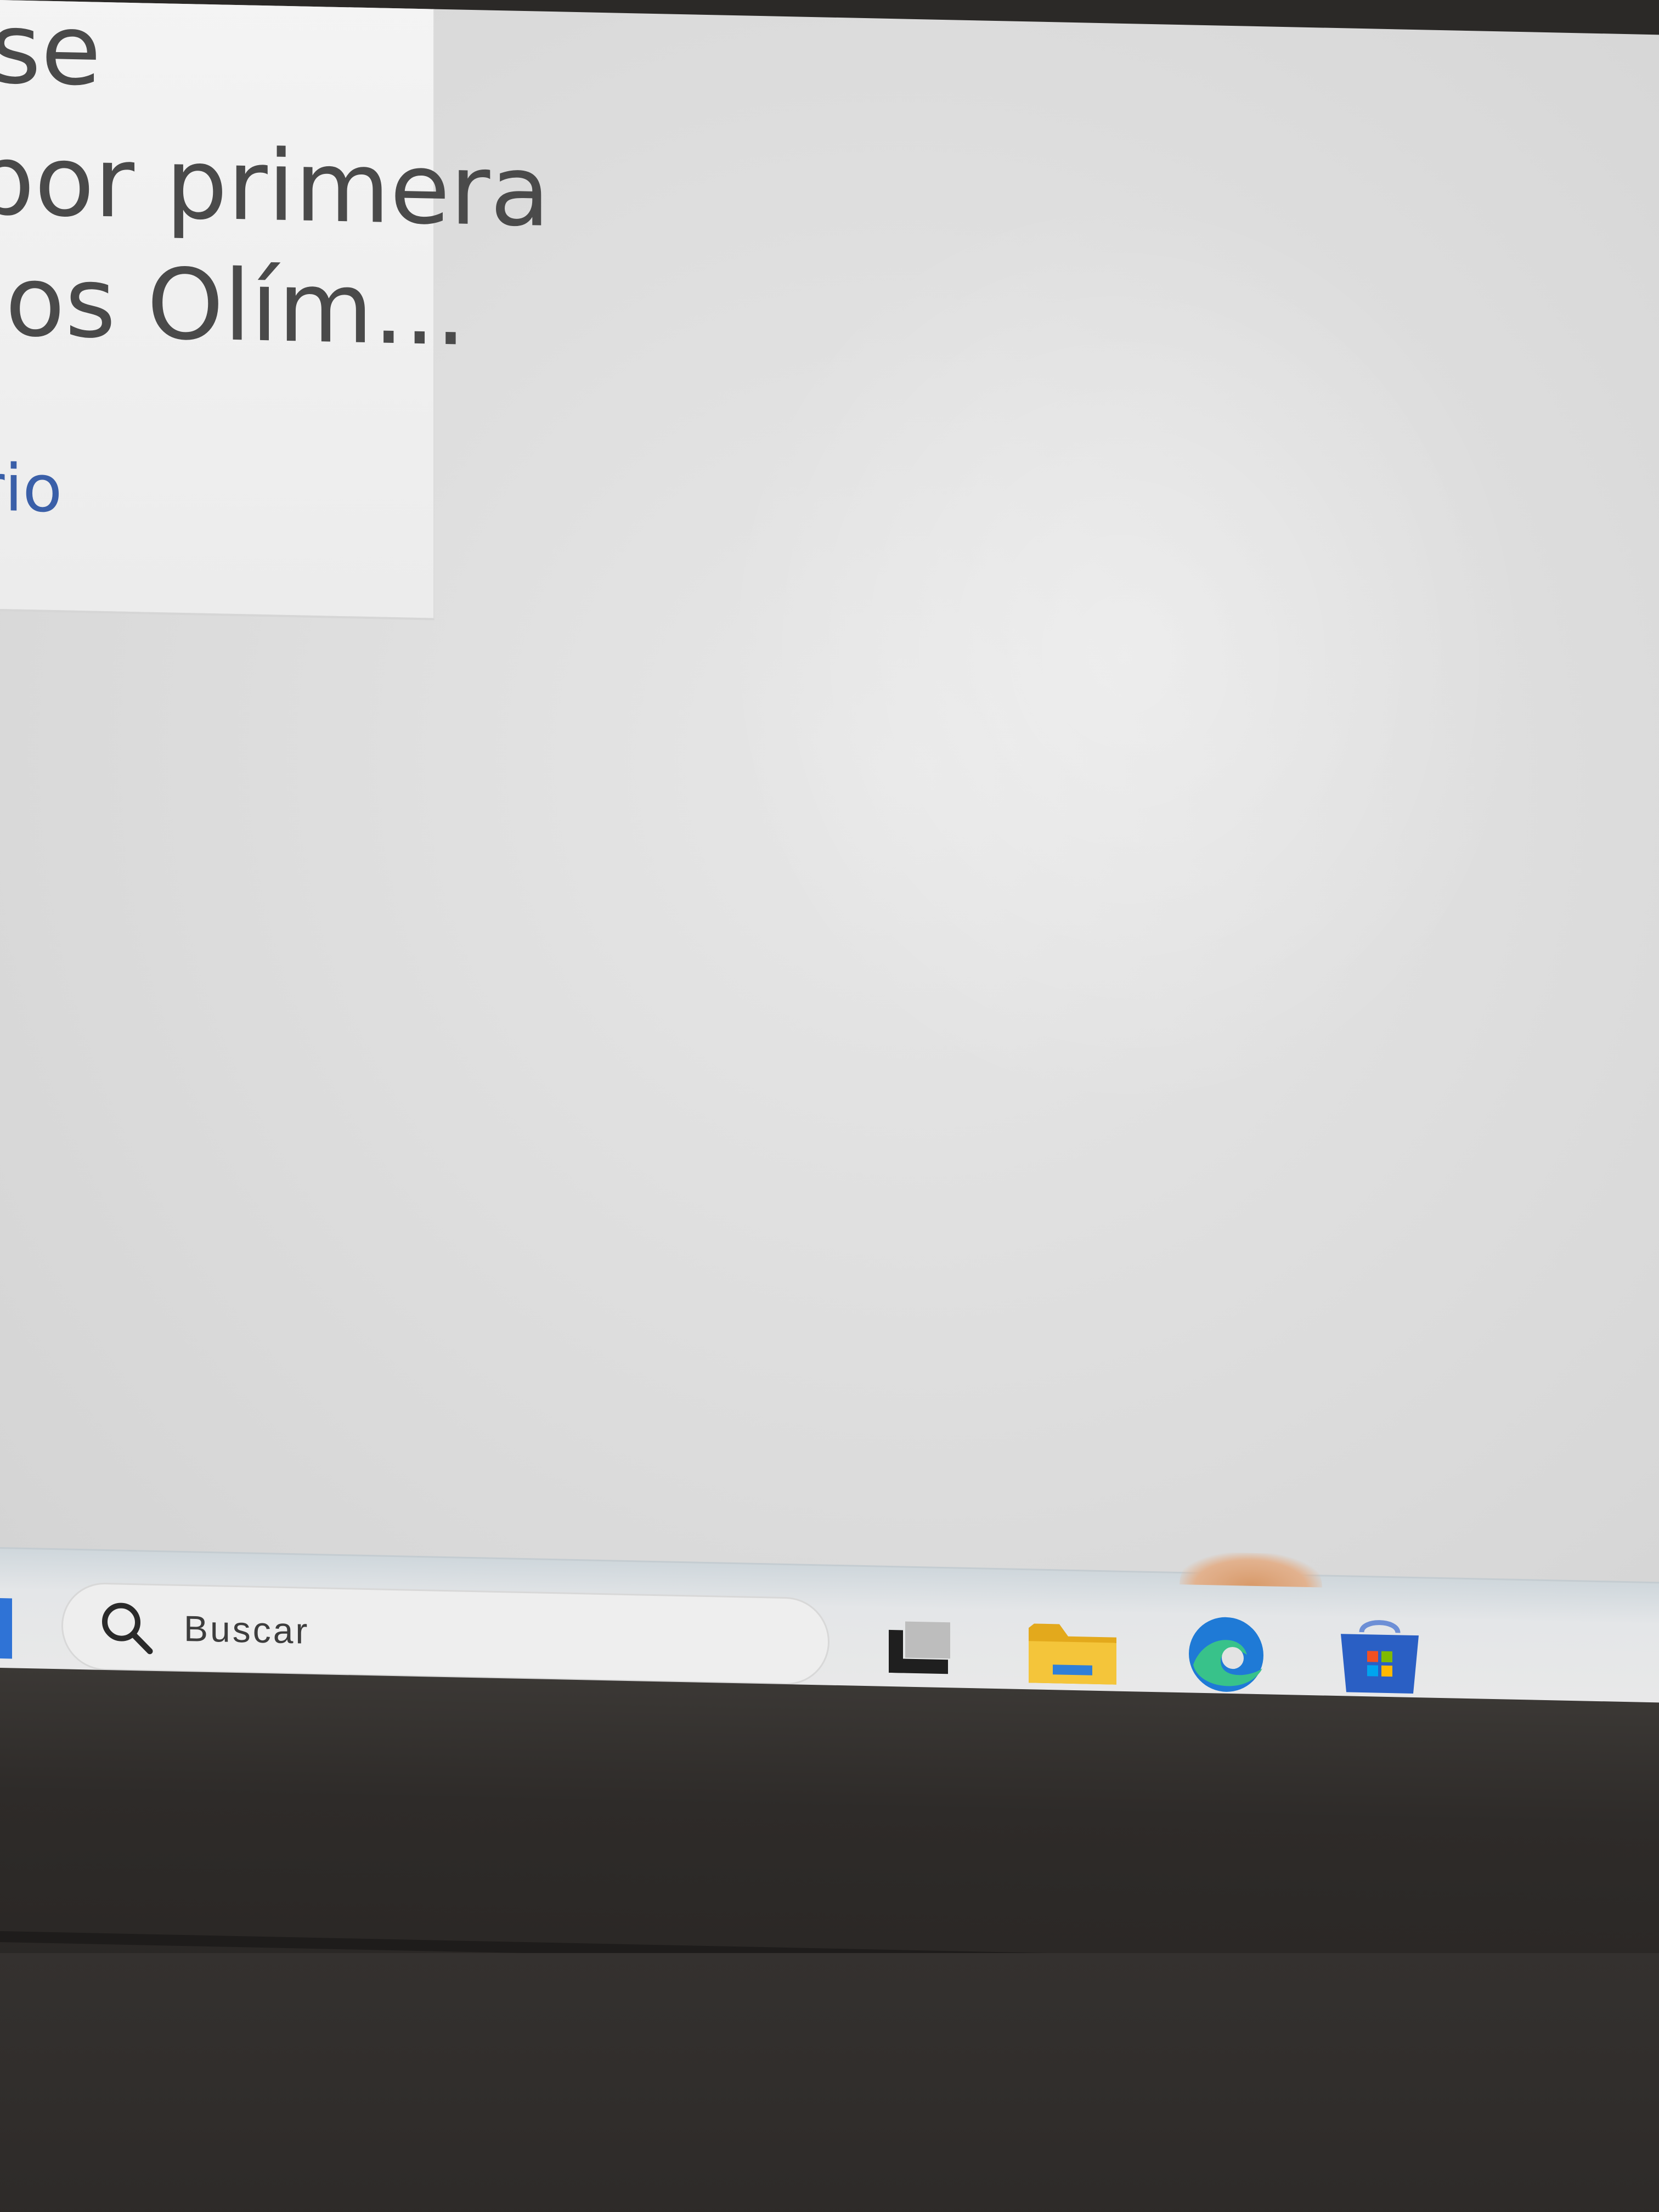 The width and height of the screenshot is (1659, 2212). Describe the element at coordinates (6, 1628) in the screenshot. I see `start-edge-accent` at that location.